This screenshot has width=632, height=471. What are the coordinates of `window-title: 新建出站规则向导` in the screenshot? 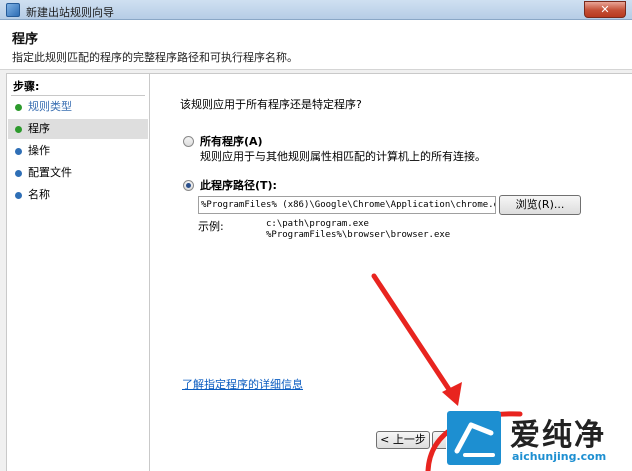 It's located at (70, 12).